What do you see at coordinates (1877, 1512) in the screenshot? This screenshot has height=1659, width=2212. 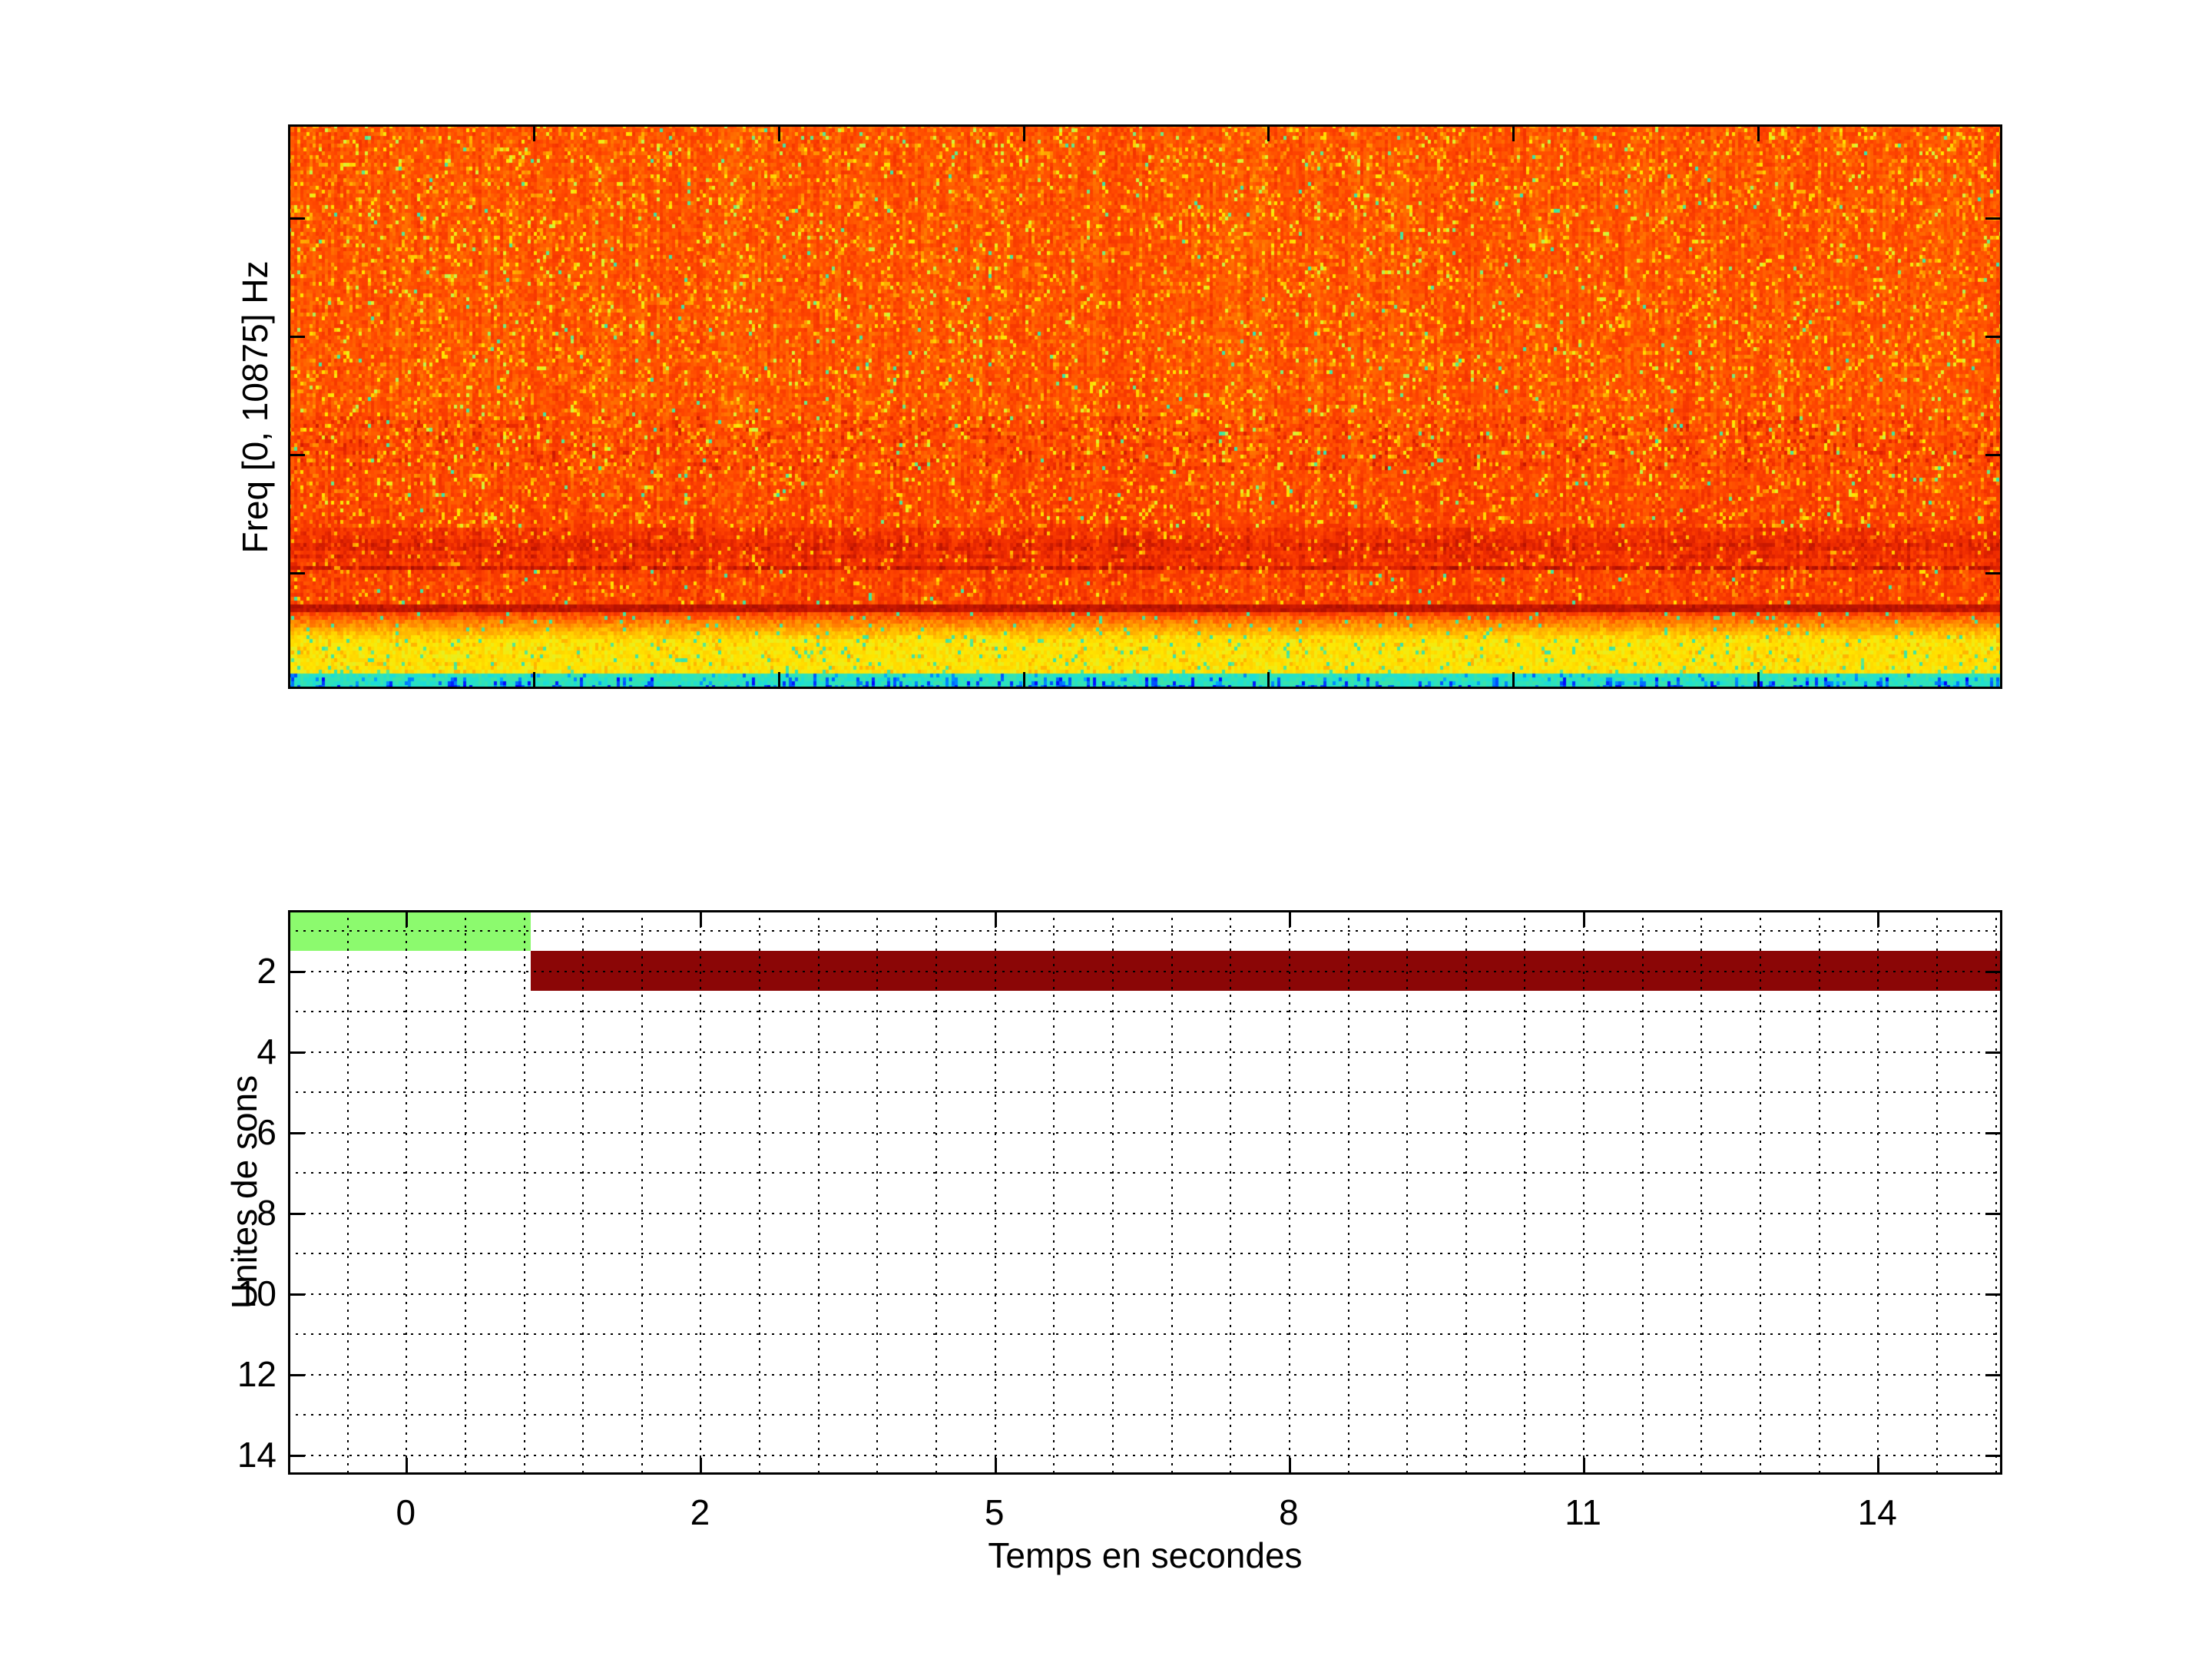 I see `x-tick-label: 14` at bounding box center [1877, 1512].